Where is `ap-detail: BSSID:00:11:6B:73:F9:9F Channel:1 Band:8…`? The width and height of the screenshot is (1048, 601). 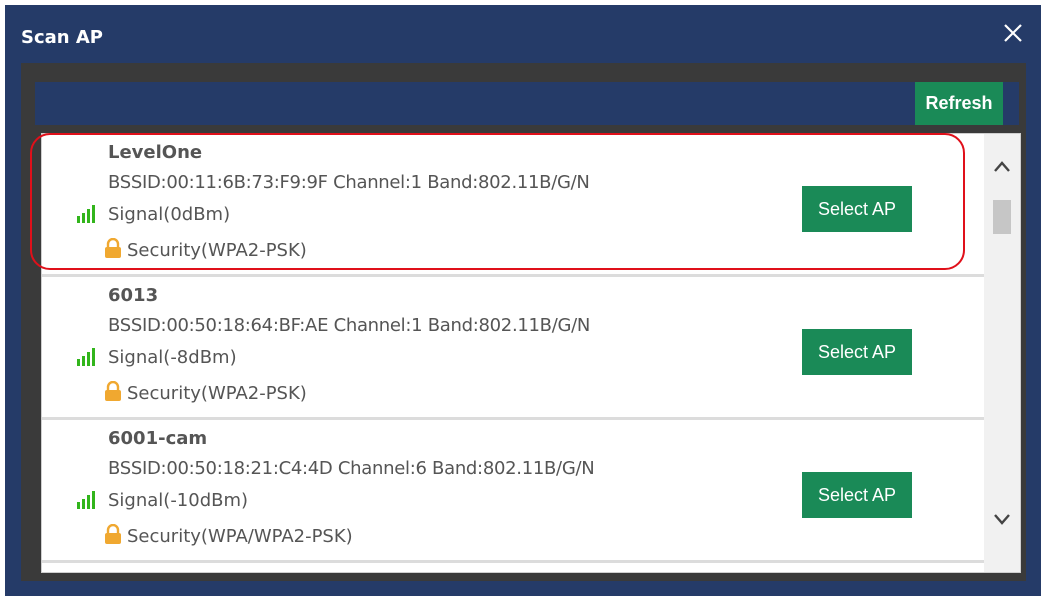
ap-detail: BSSID:00:11:6B:73:F9:9F Channel:1 Band:8… is located at coordinates (349, 182).